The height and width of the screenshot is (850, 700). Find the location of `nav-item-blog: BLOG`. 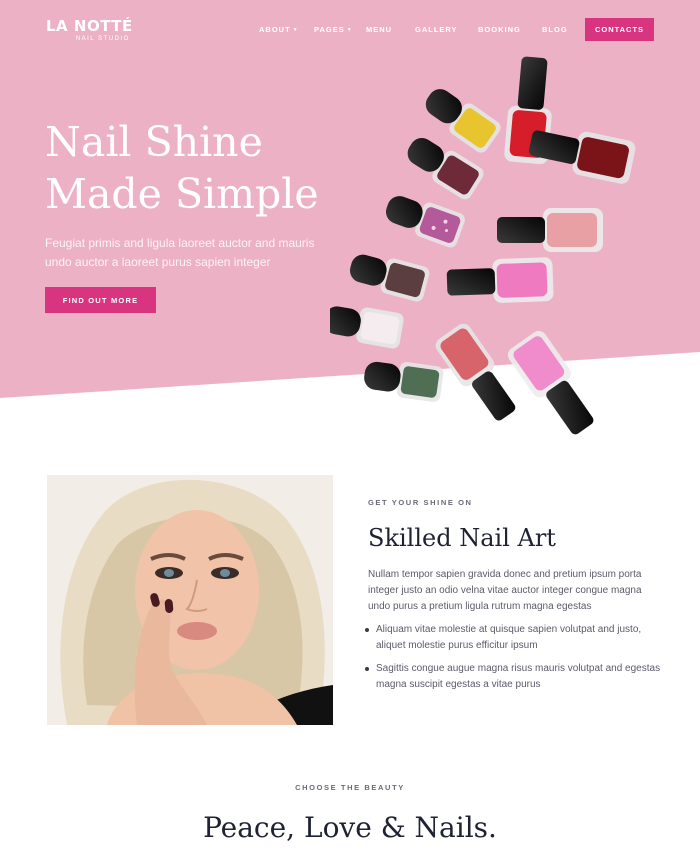

nav-item-blog: BLOG is located at coordinates (555, 29).